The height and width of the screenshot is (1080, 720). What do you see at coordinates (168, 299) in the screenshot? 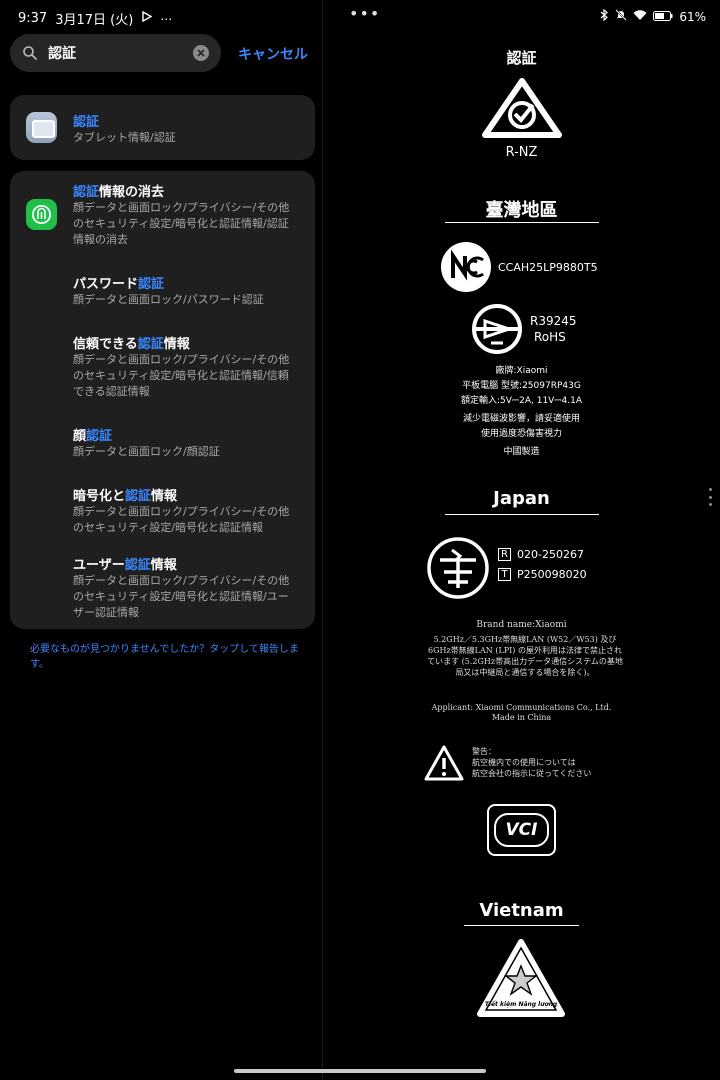
I see `result-path: 顔データと画面ロック/パスワード認証` at bounding box center [168, 299].